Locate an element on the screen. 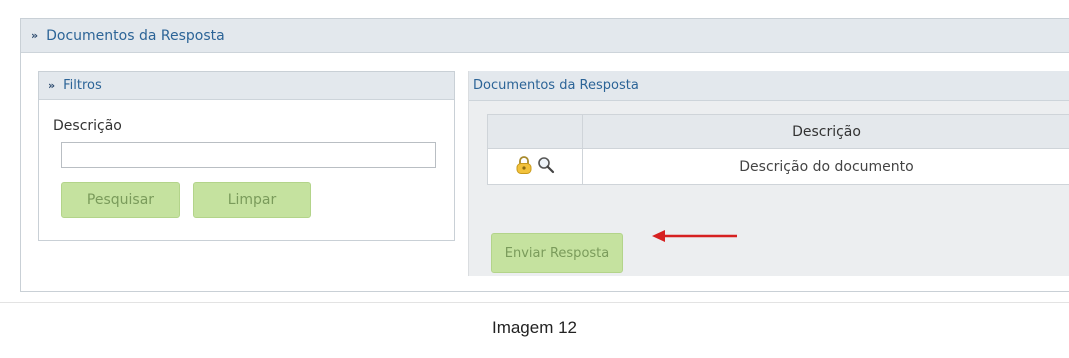  actions-column-header is located at coordinates (535, 131).